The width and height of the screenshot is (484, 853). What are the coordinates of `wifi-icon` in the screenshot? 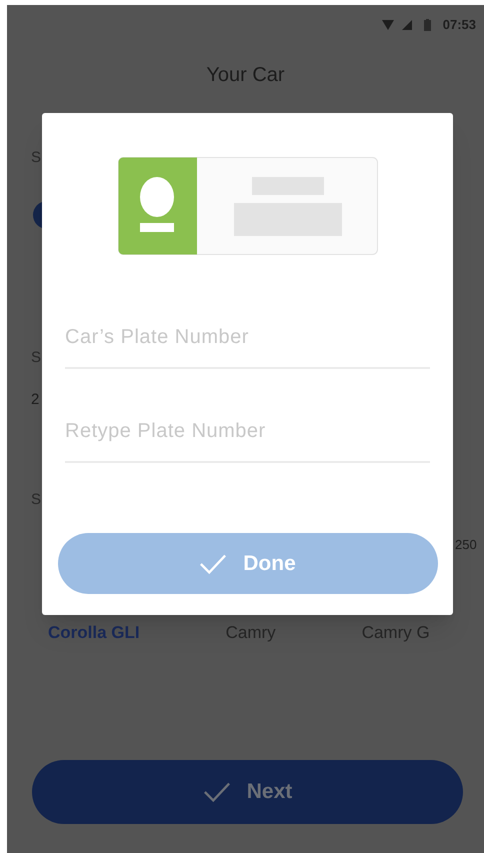 It's located at (388, 25).